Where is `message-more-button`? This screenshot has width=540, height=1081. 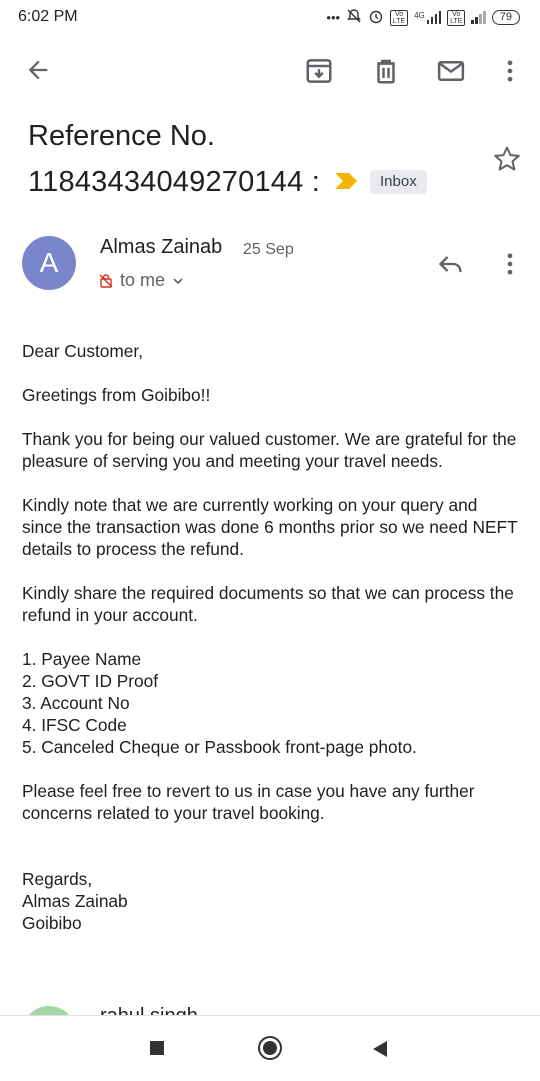
message-more-button is located at coordinates (510, 264).